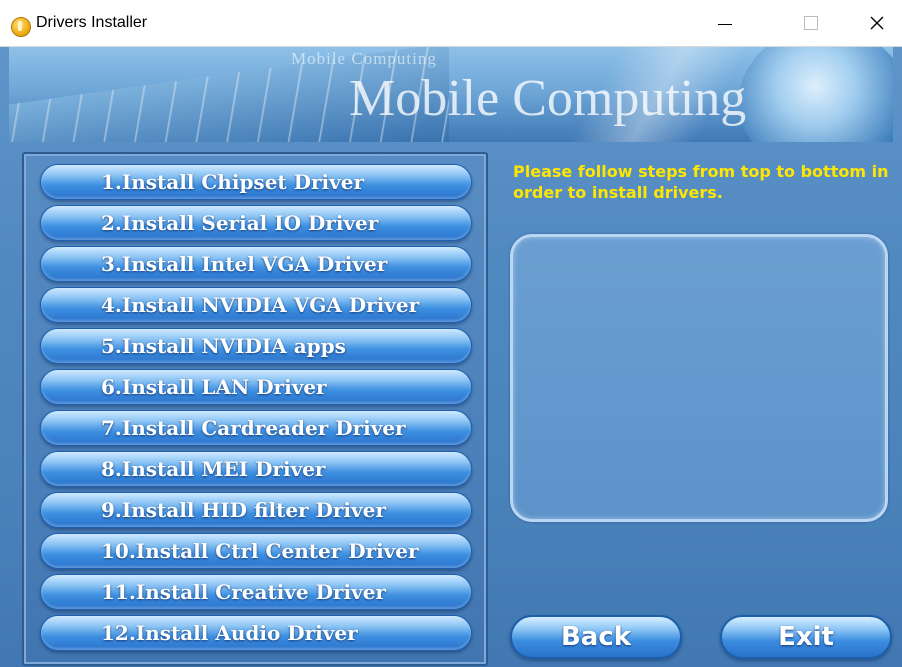 Image resolution: width=902 pixels, height=667 pixels. I want to click on back-button: Back, so click(596, 637).